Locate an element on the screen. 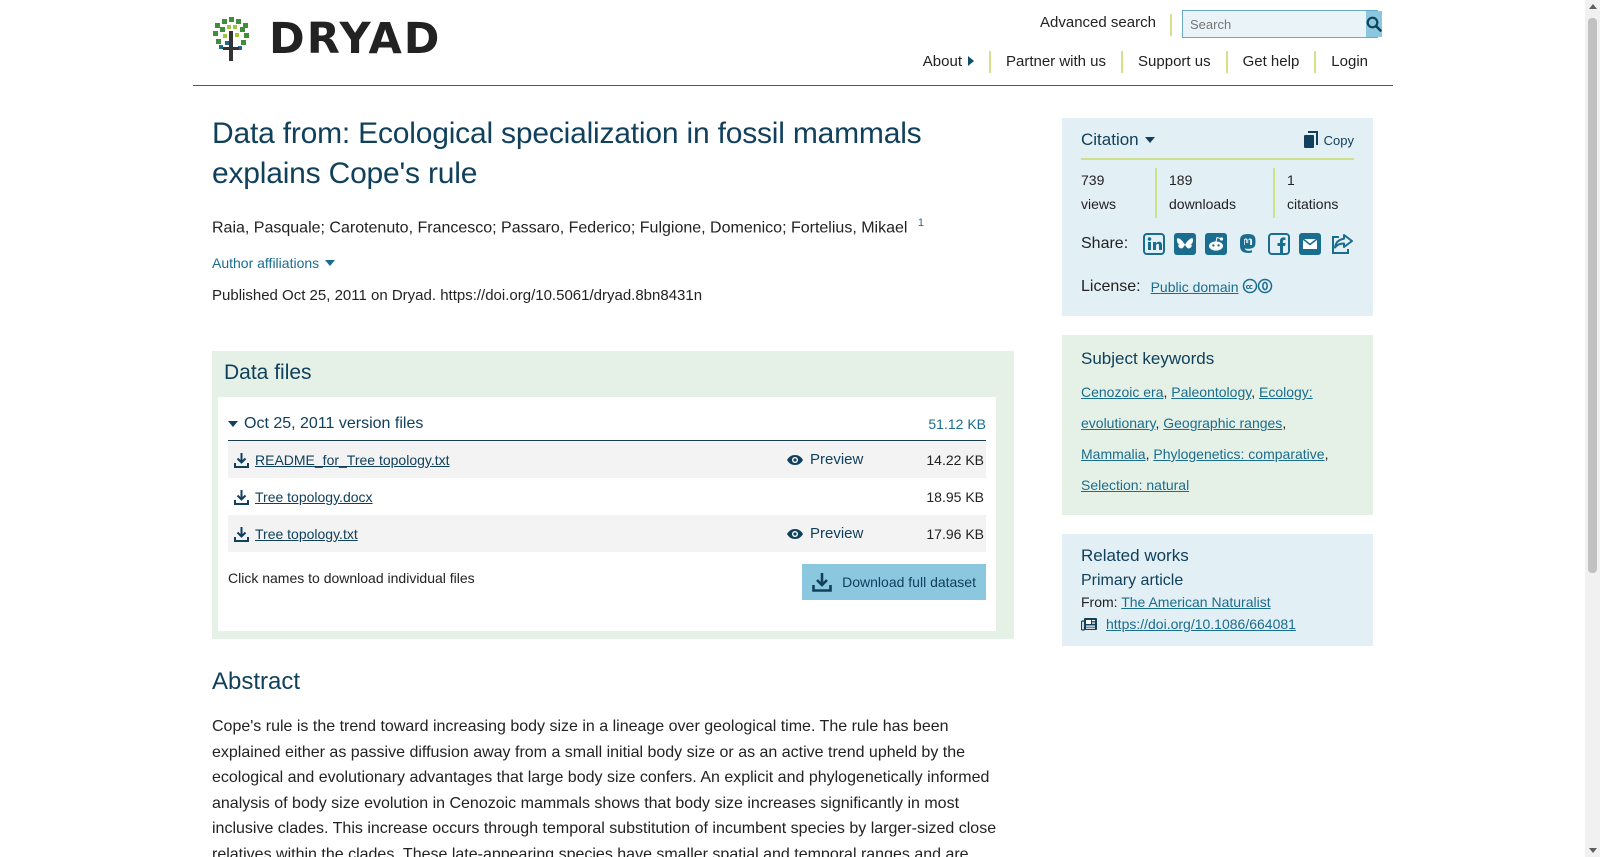  nav-partner: Partner with us is located at coordinates (1054, 62).